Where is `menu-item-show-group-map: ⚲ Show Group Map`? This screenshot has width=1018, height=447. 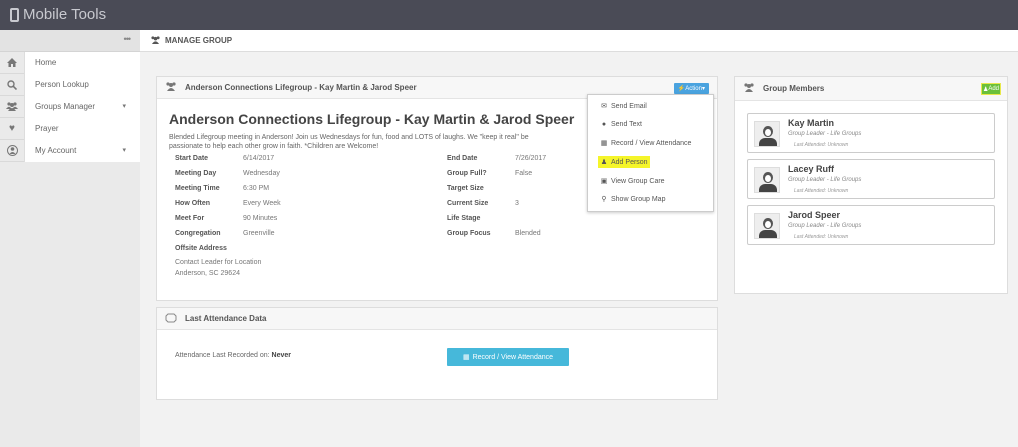 menu-item-show-group-map: ⚲ Show Group Map is located at coordinates (632, 199).